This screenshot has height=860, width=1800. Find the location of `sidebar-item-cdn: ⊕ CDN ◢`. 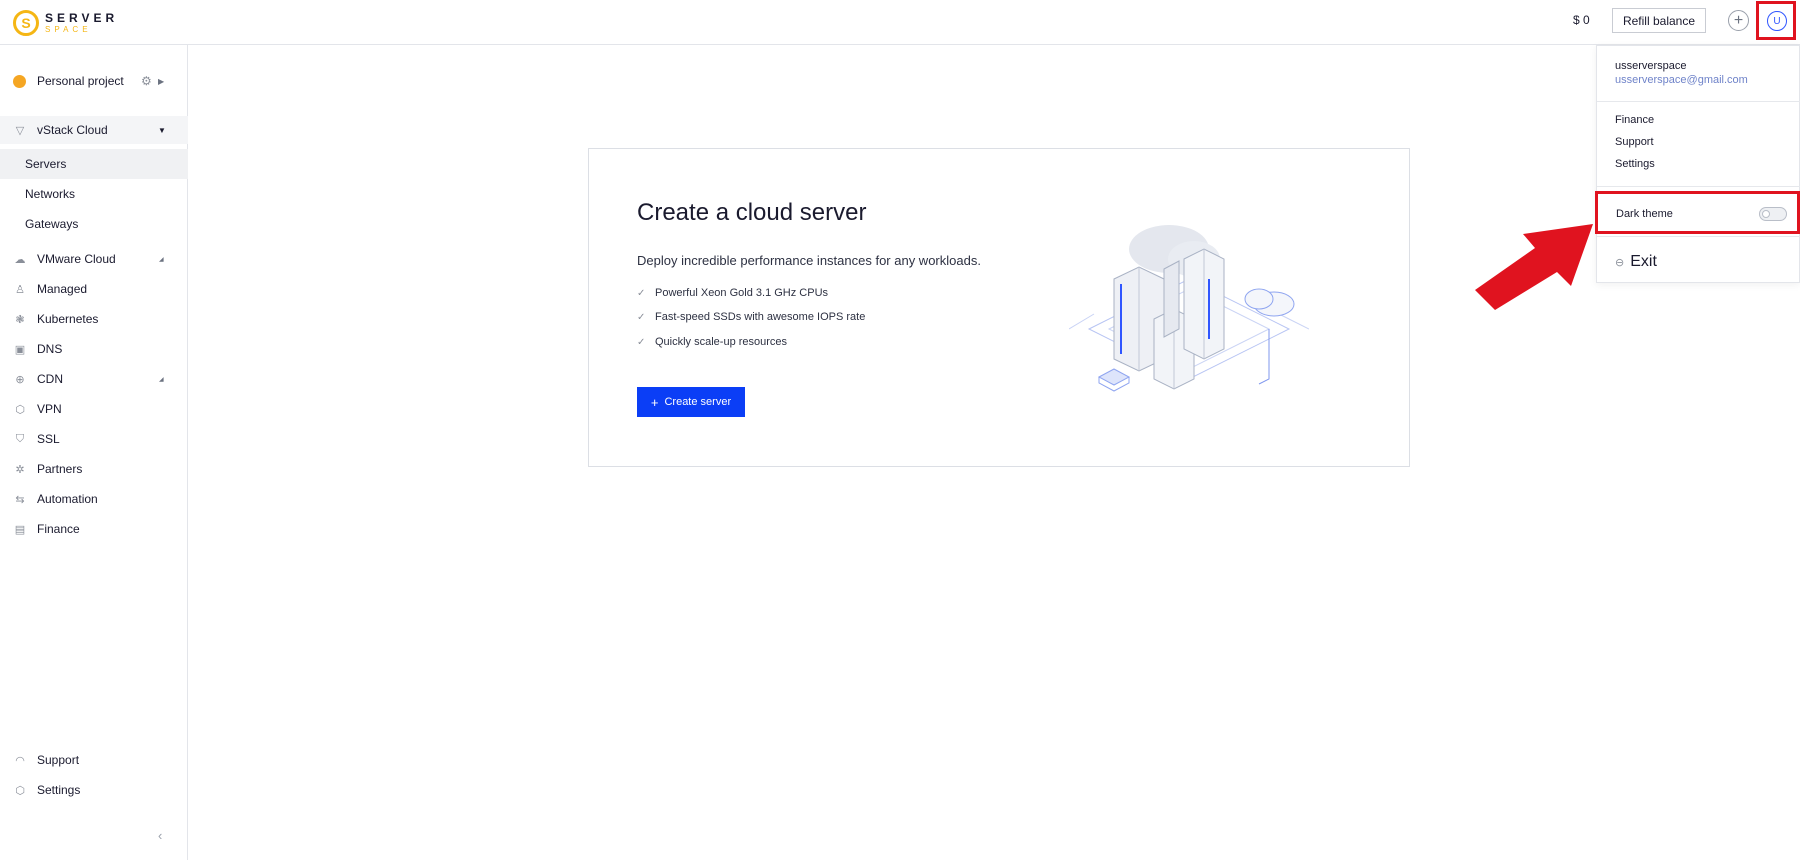

sidebar-item-cdn: ⊕ CDN ◢ is located at coordinates (94, 379).